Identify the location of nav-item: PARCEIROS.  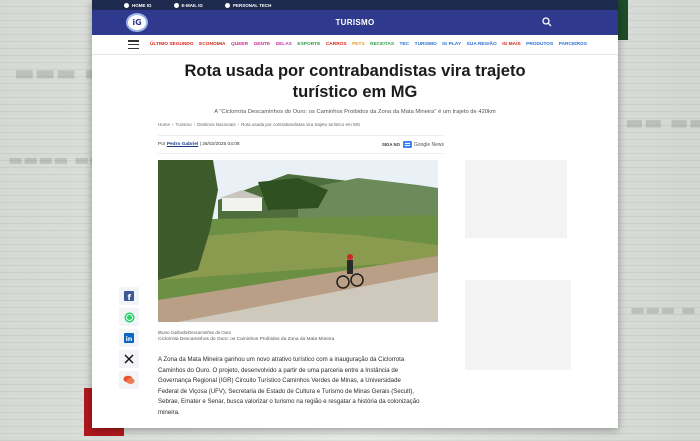
(573, 44).